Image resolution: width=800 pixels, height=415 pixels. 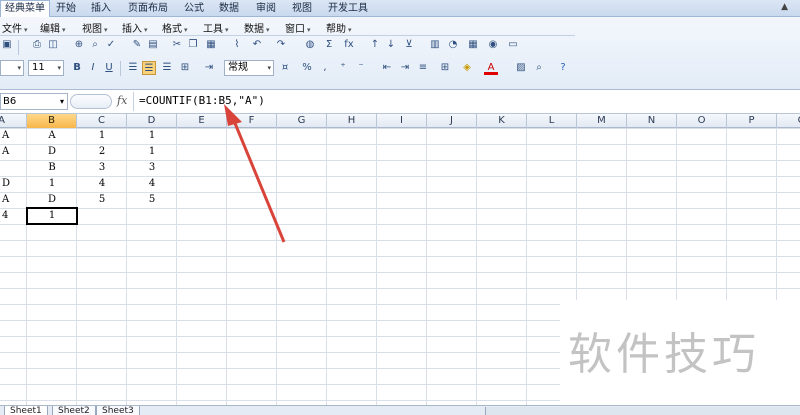 What do you see at coordinates (521, 68) in the screenshot?
I see `style-icon: ▨` at bounding box center [521, 68].